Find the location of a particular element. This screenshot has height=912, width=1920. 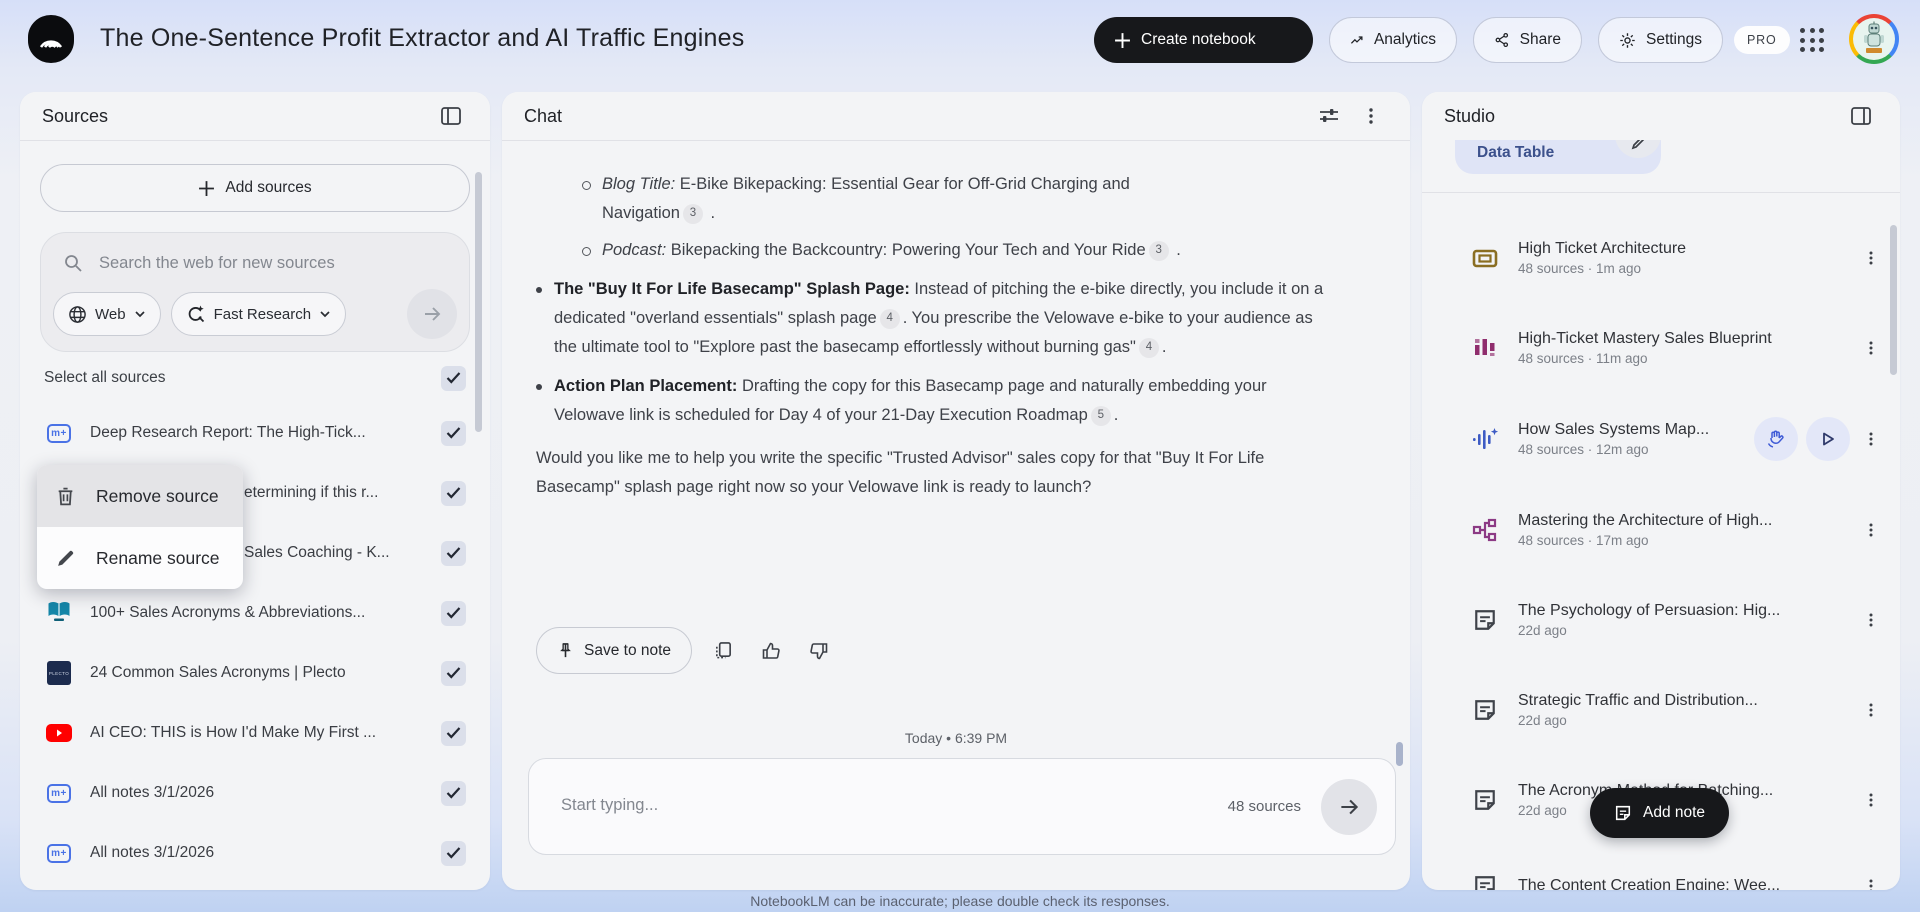

chat-timestamp: Today • 6:39 PM is located at coordinates (956, 738).